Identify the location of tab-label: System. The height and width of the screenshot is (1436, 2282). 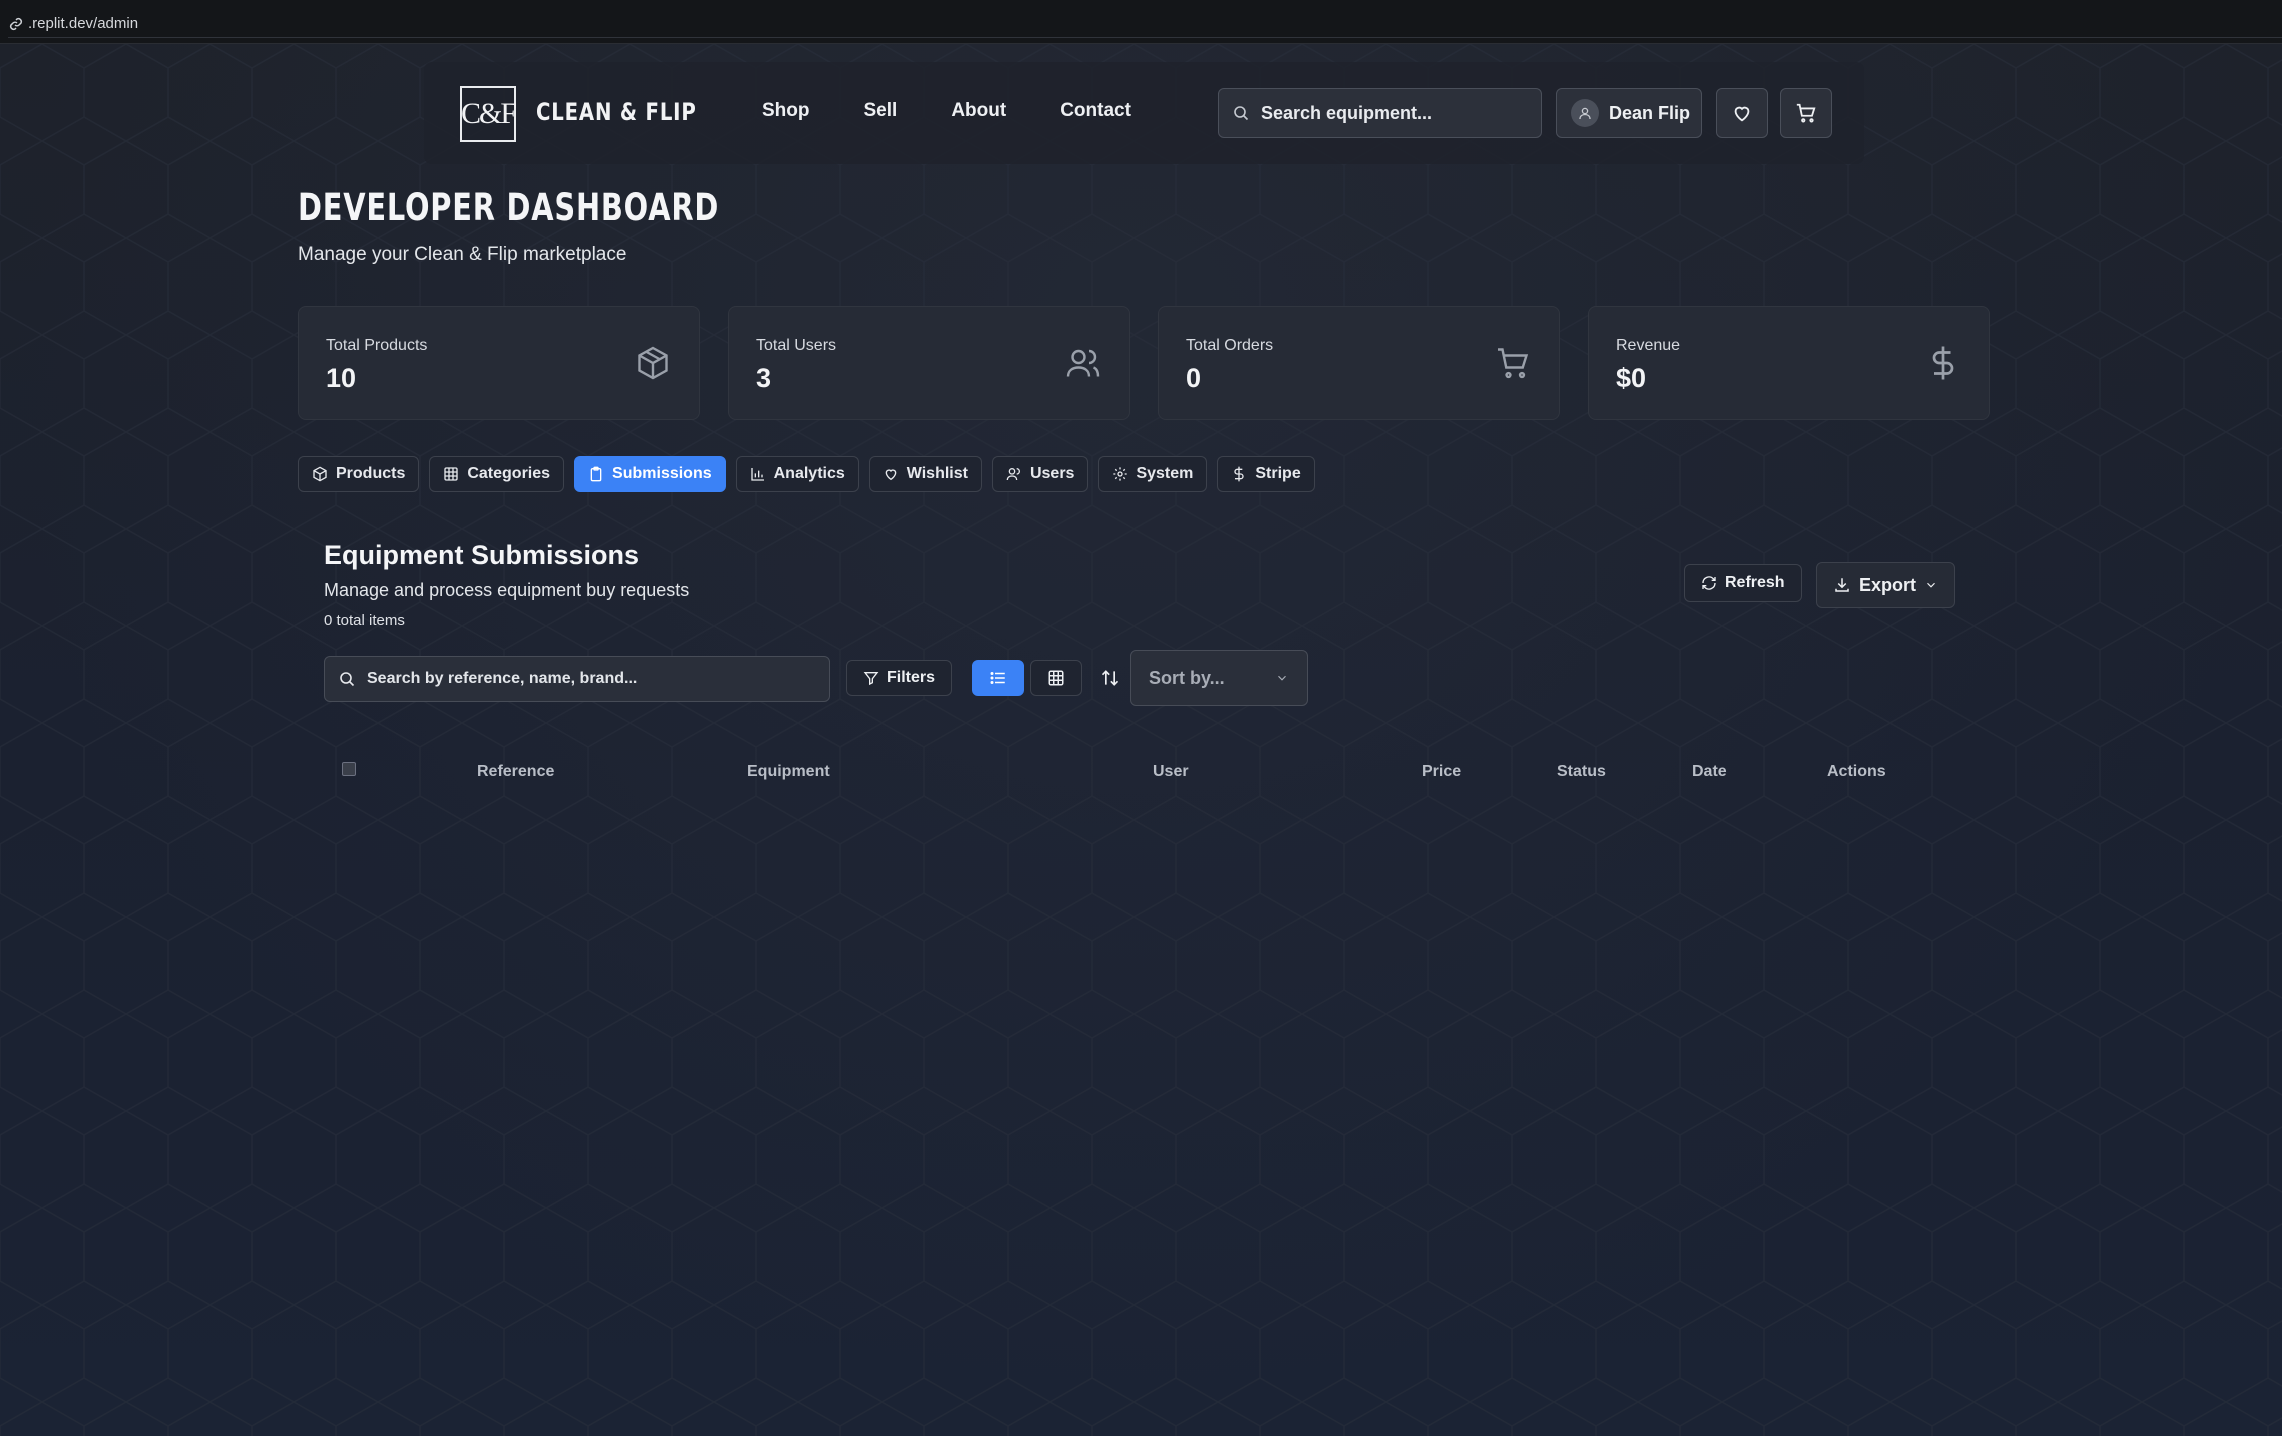
(1165, 473).